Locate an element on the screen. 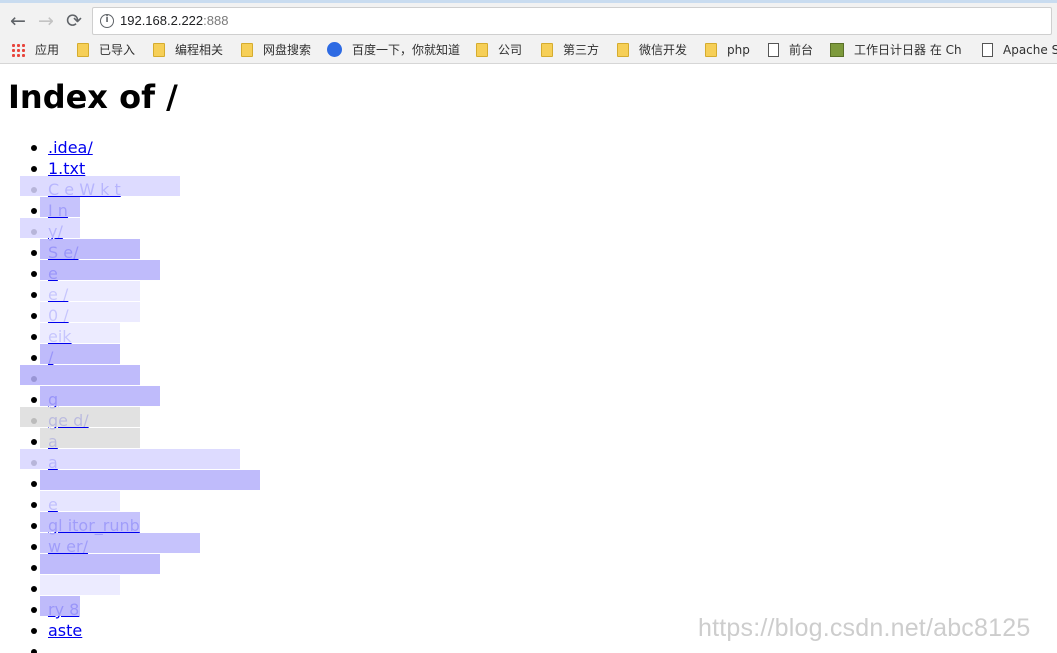 The image size is (1057, 653). bookmark-folder-imported: 已导入 is located at coordinates (106, 50).